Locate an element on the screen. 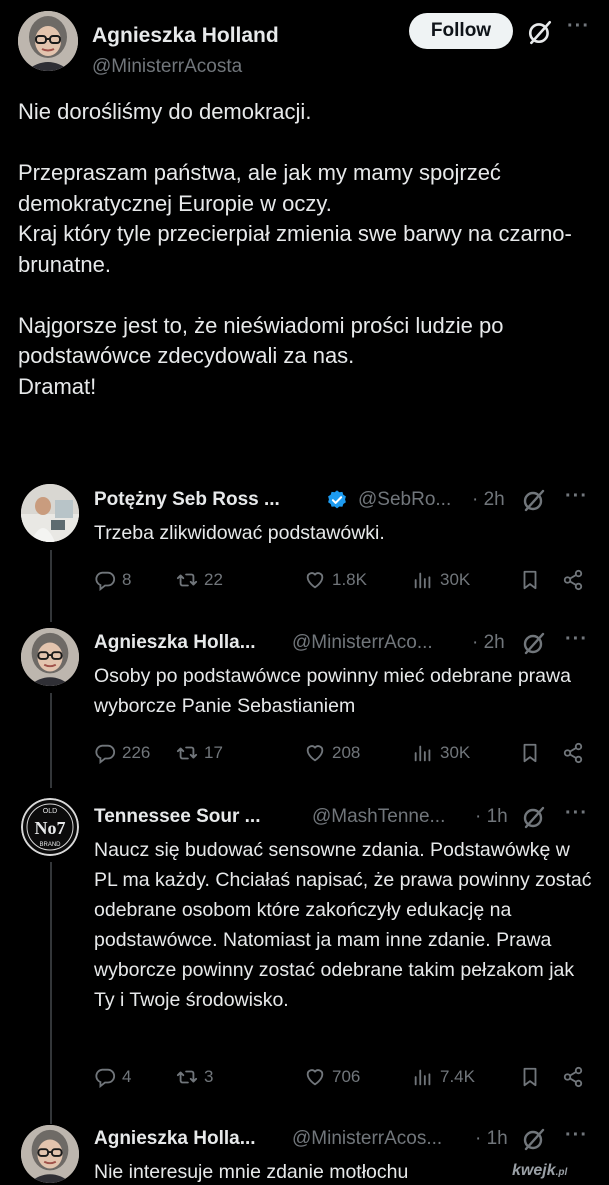  action-bar: 8 22 1.8K 30K is located at coordinates (344, 580).